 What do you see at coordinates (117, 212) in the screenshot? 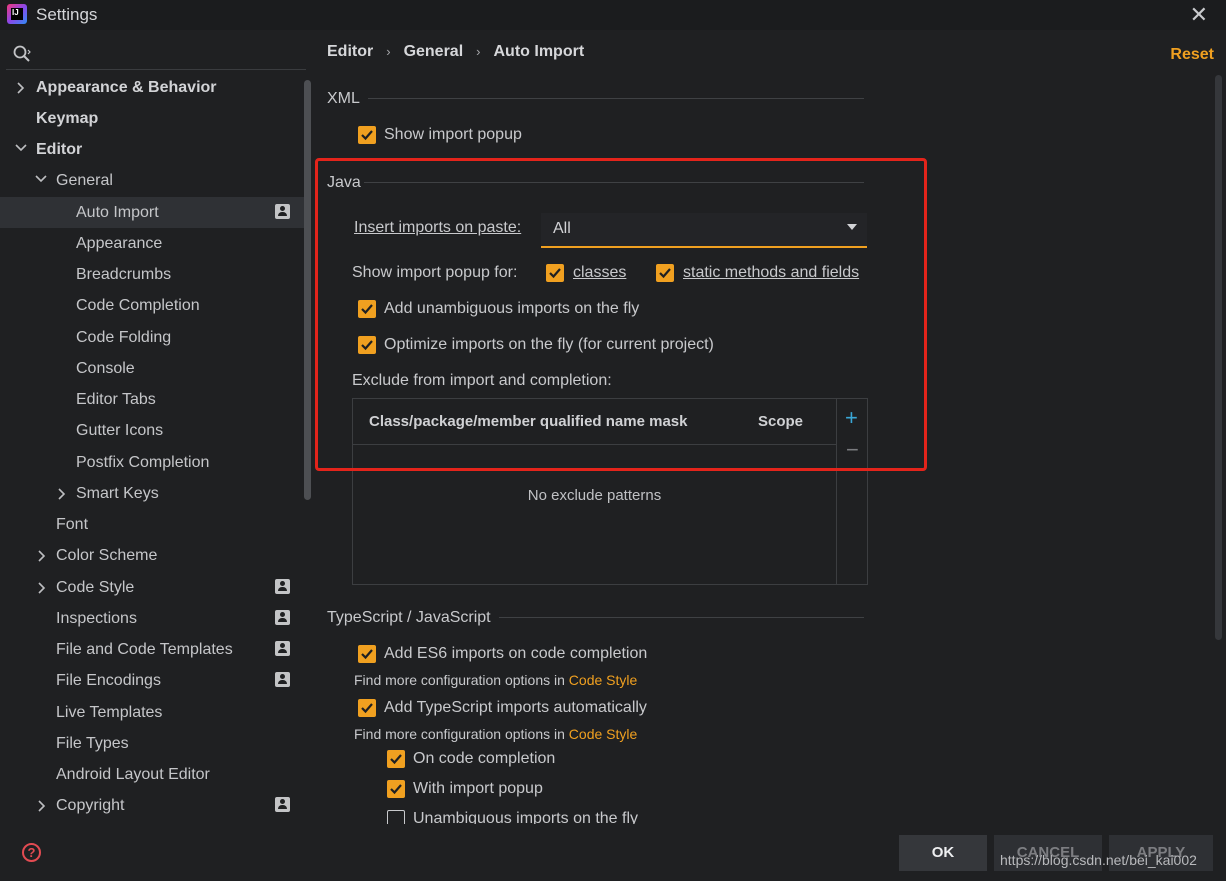
I see `sidebar-item-label: Auto Import` at bounding box center [117, 212].